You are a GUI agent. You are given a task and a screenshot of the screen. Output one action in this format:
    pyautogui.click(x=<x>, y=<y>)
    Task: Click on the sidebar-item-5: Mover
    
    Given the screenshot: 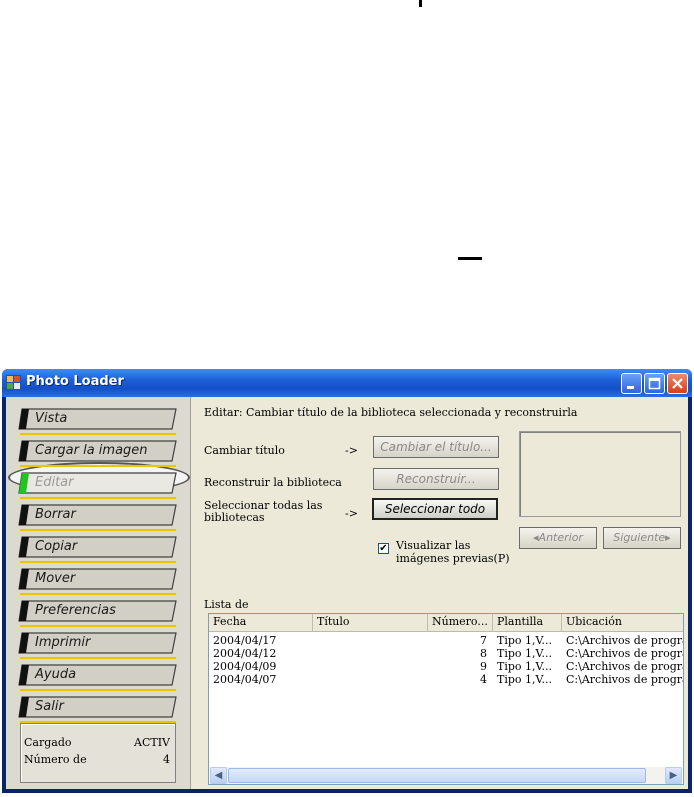 What is the action you would take?
    pyautogui.click(x=98, y=579)
    